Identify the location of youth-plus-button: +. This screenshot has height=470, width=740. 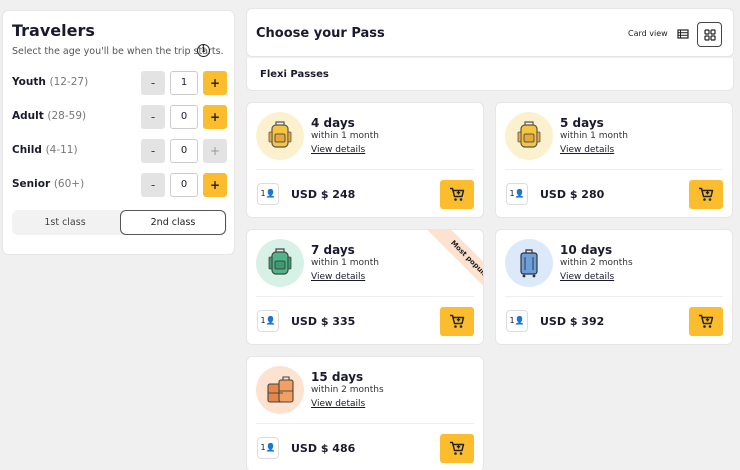
(215, 83).